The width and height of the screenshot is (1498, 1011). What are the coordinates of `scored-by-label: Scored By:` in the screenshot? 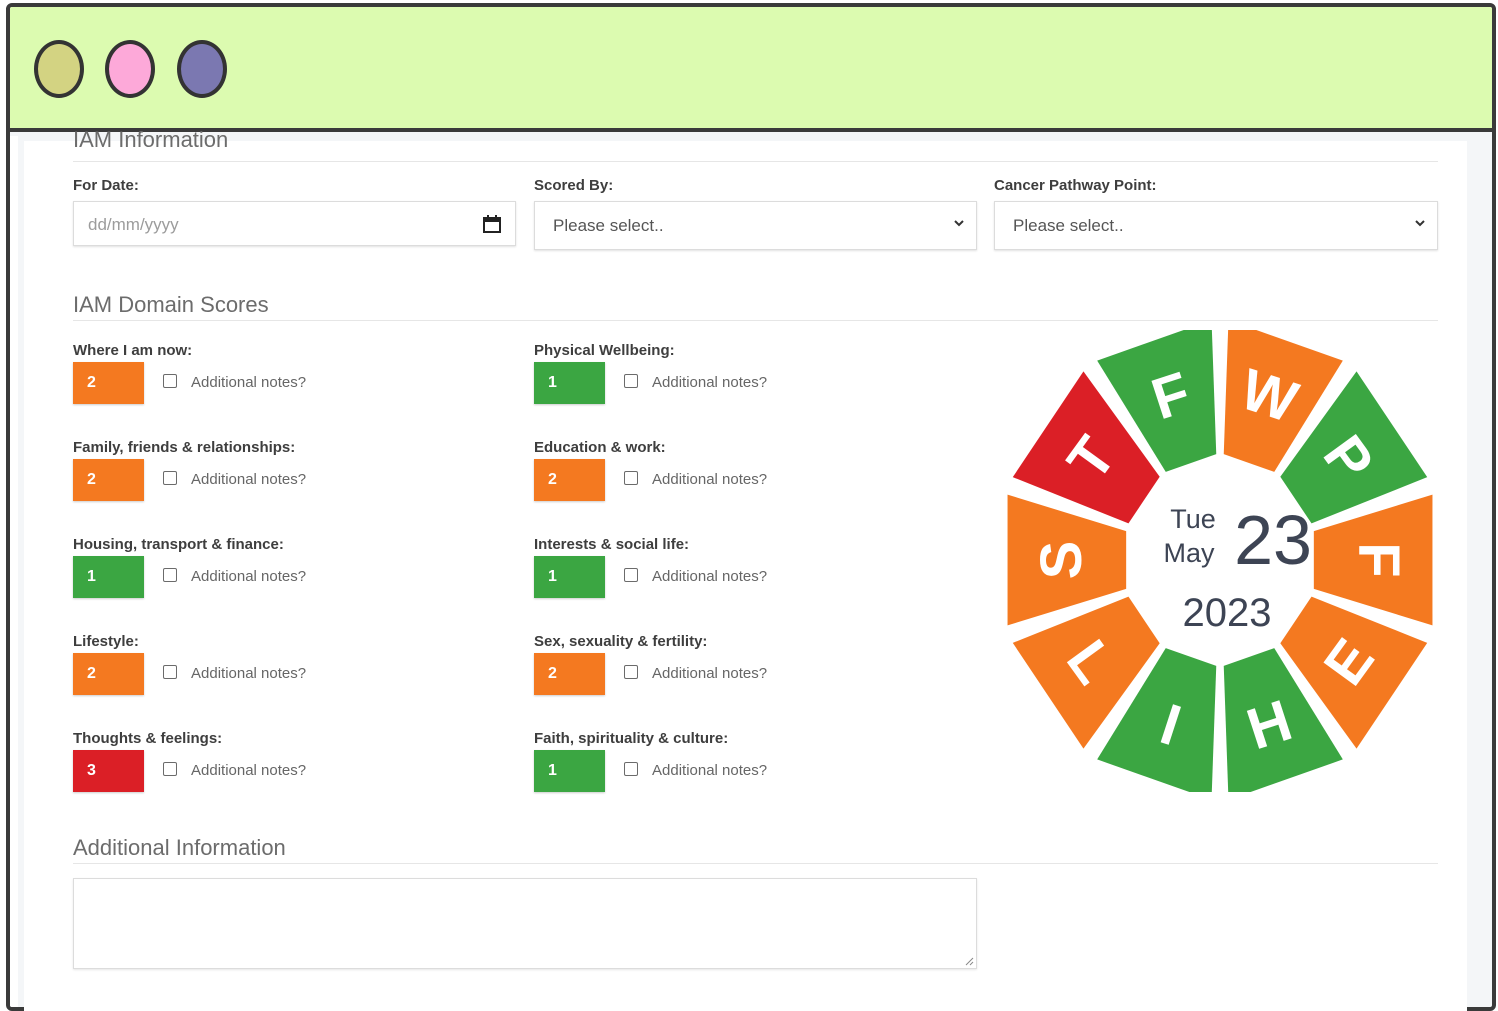 It's located at (574, 185).